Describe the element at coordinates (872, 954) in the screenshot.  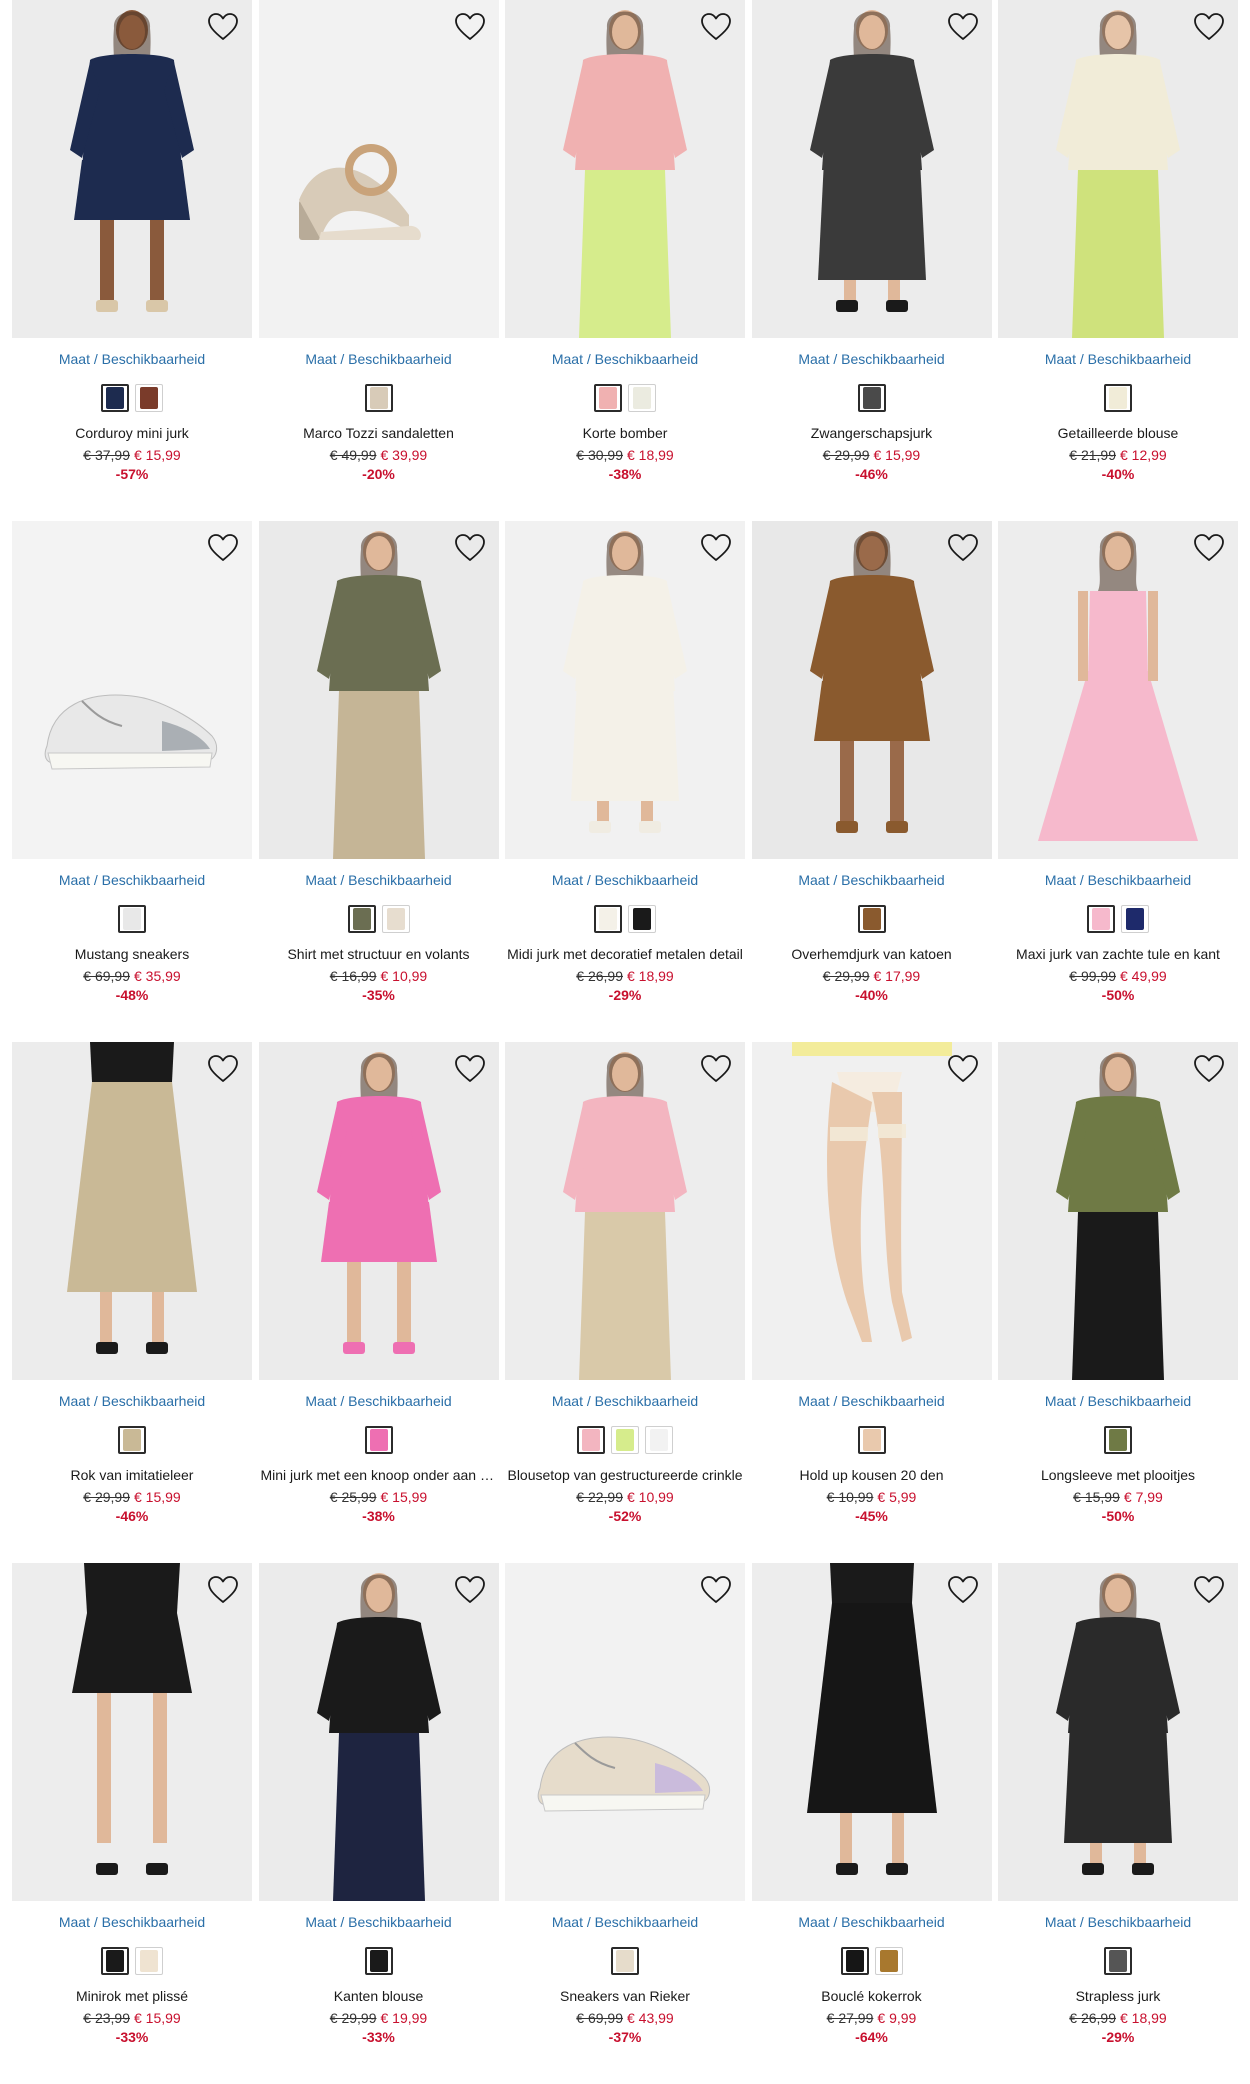
I see `product-name: Overhemdjurk van katoen` at that location.